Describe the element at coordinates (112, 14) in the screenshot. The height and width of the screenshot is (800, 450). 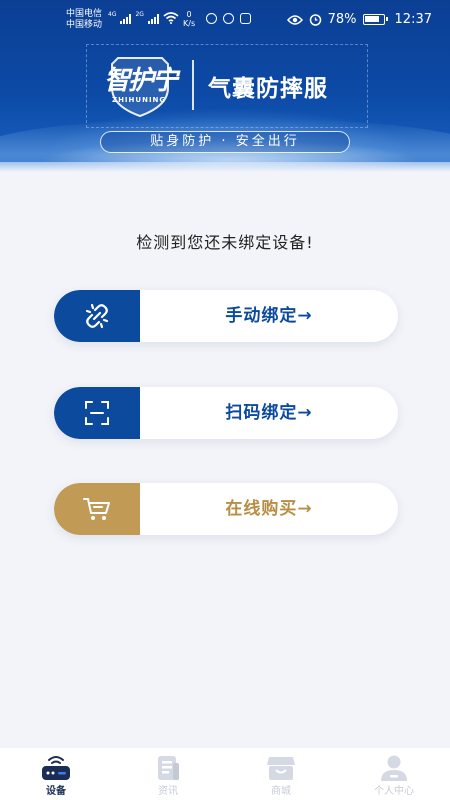
I see `net-type-1: 4G` at that location.